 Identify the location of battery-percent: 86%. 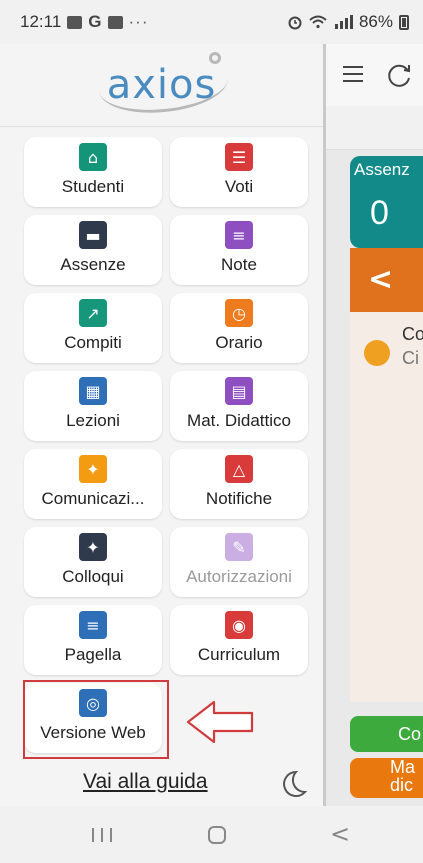
(375, 21).